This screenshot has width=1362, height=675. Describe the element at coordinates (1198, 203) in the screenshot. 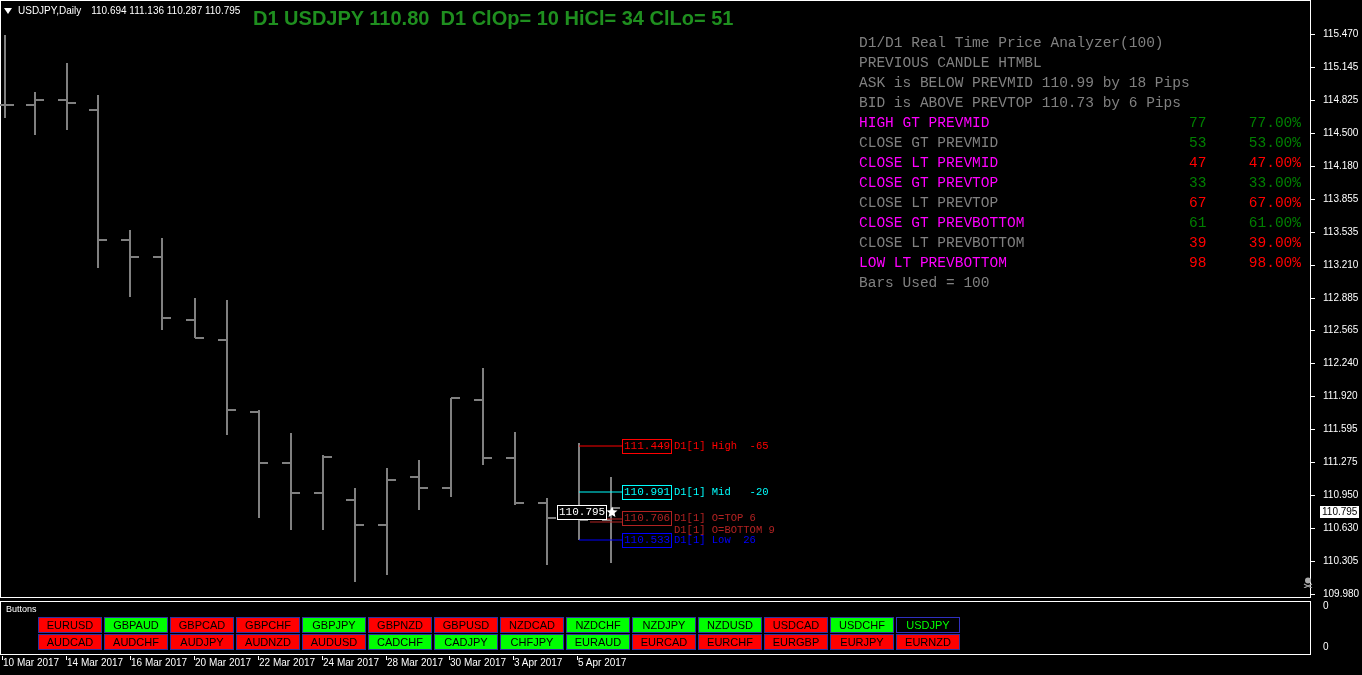

I see `stat-count: 67` at that location.